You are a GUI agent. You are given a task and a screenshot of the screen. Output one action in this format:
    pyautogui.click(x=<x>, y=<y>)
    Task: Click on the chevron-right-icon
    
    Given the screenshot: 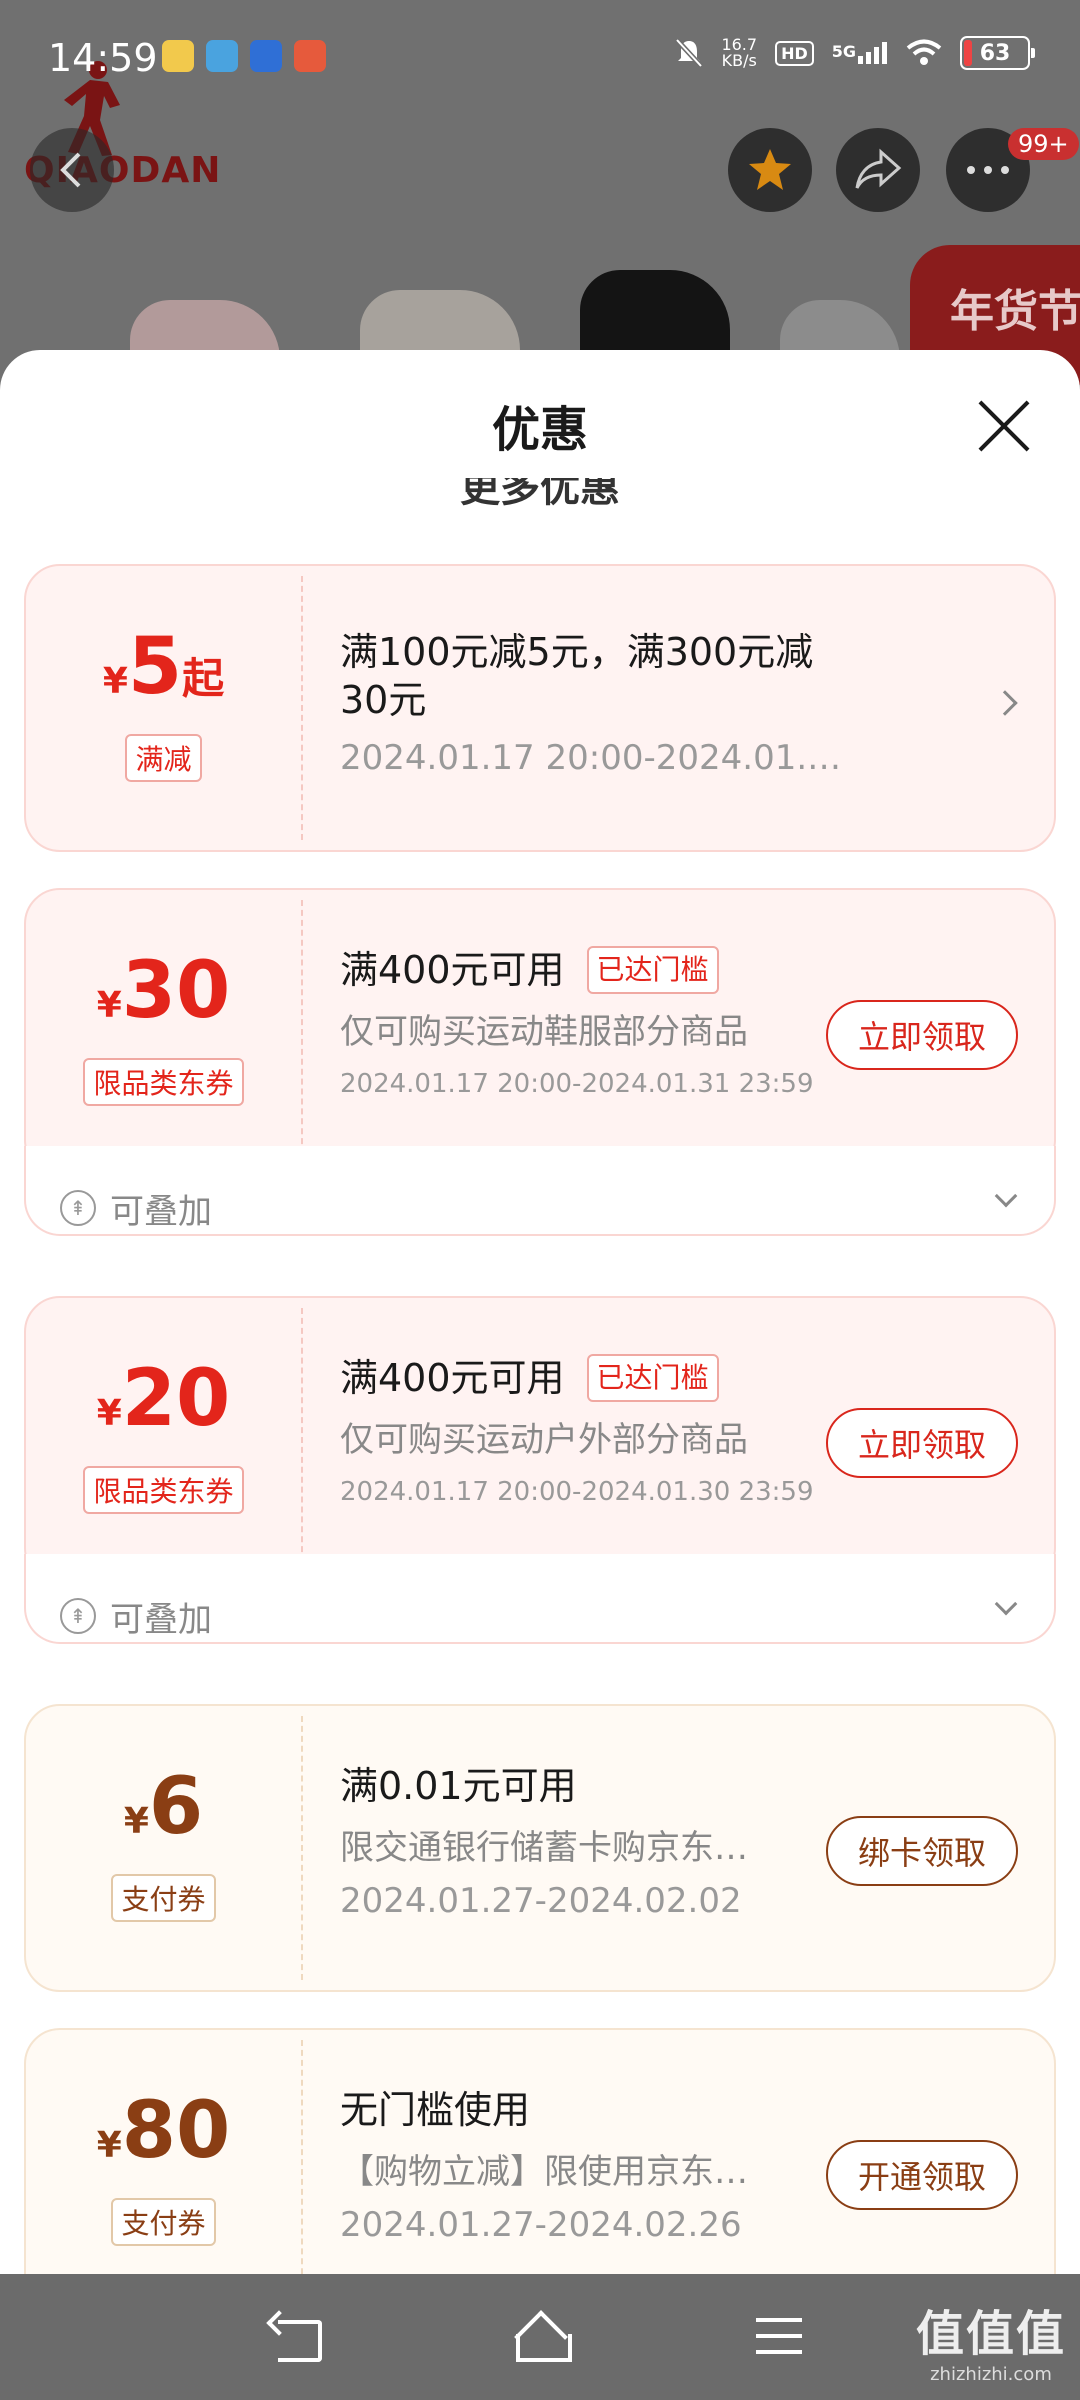 What is the action you would take?
    pyautogui.click(x=1005, y=703)
    